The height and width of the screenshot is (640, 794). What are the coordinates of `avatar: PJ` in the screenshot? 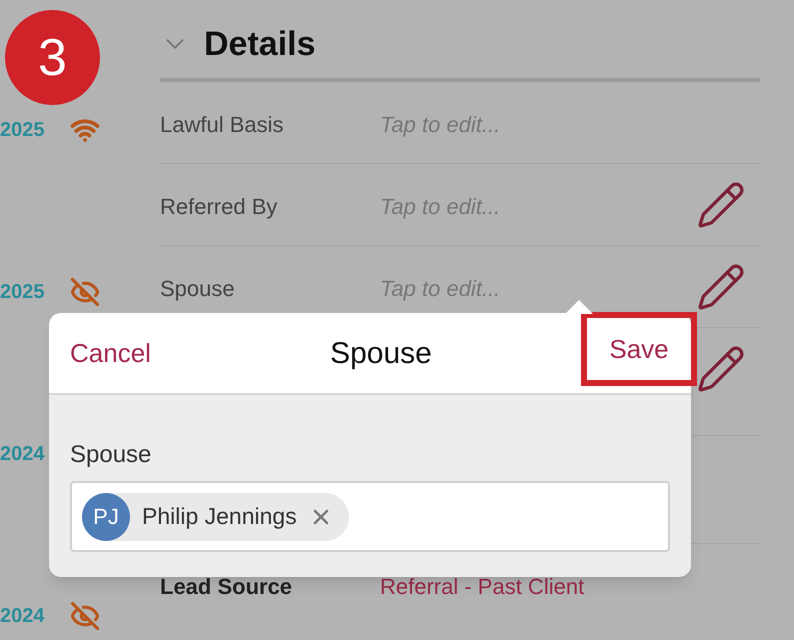 It's located at (106, 516).